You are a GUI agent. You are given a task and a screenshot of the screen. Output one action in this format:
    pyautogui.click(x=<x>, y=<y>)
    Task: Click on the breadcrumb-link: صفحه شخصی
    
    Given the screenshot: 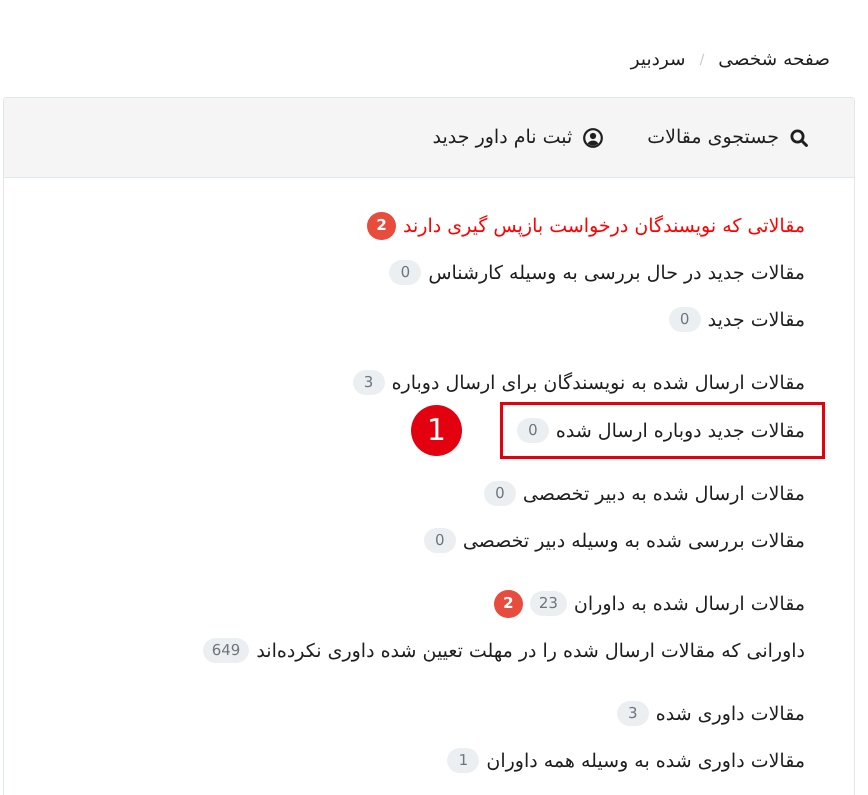 What is the action you would take?
    pyautogui.click(x=774, y=60)
    